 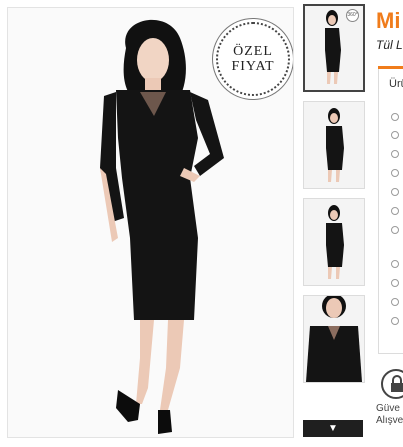 I want to click on special-price-badge: ÖZEL FIYAT, so click(x=253, y=59).